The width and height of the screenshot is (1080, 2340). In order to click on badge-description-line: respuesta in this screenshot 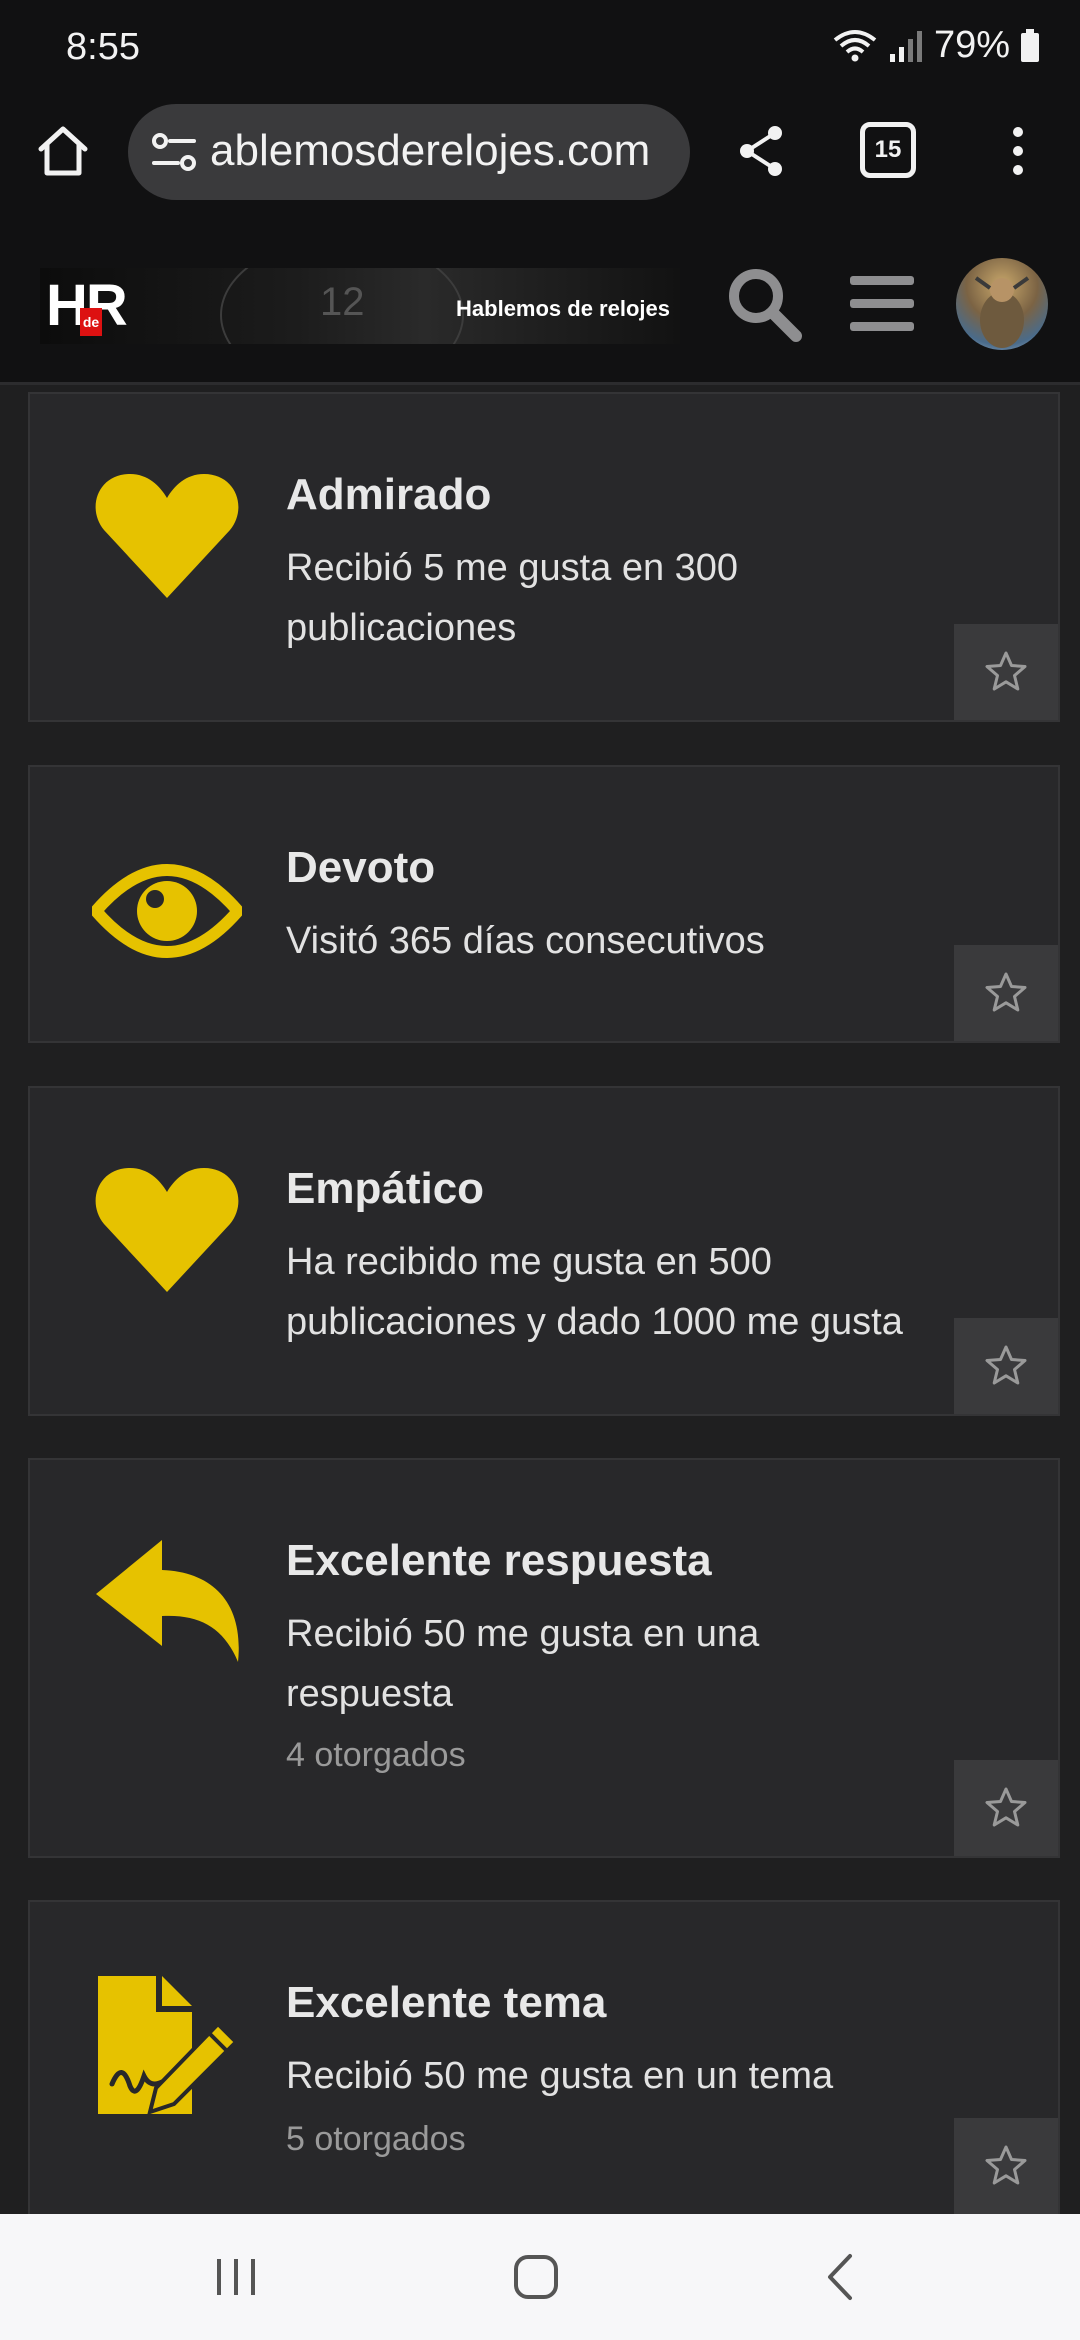, I will do `click(369, 1694)`.